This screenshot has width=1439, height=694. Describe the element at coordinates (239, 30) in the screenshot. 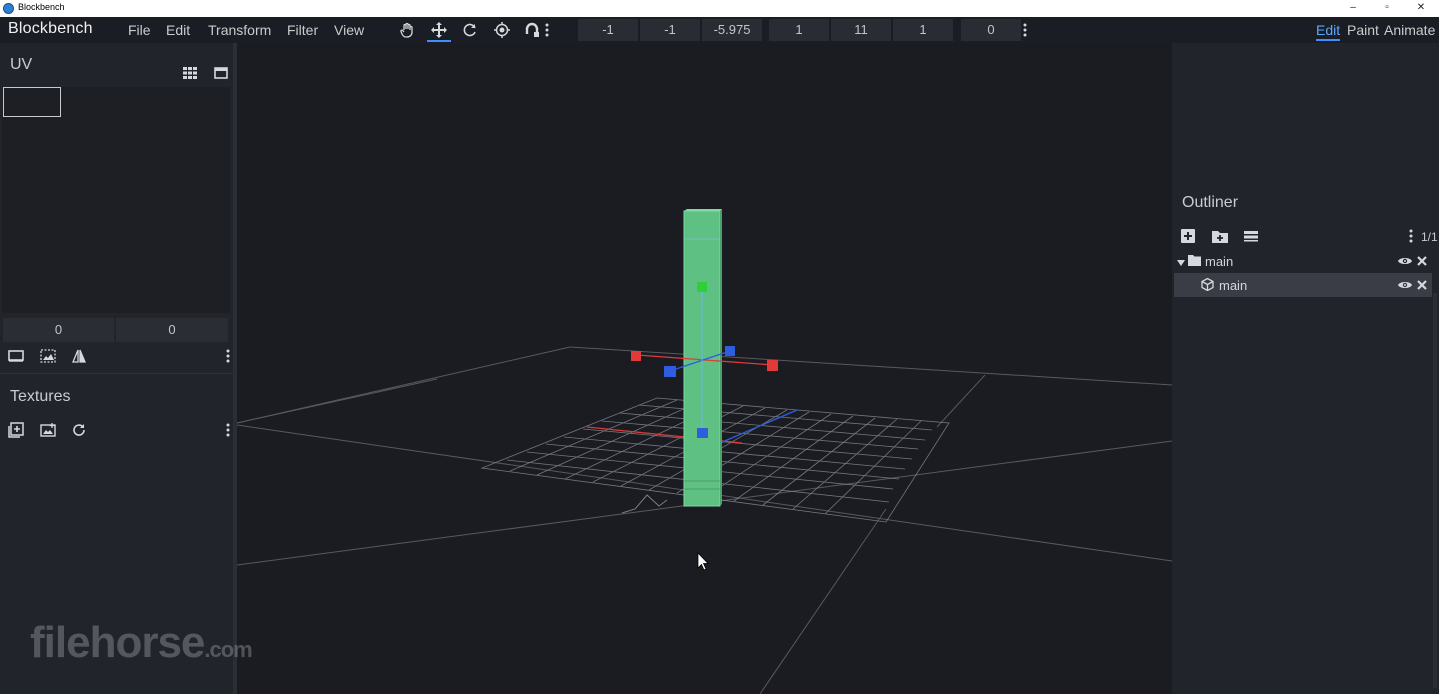

I see `menu-transform: Transform` at that location.